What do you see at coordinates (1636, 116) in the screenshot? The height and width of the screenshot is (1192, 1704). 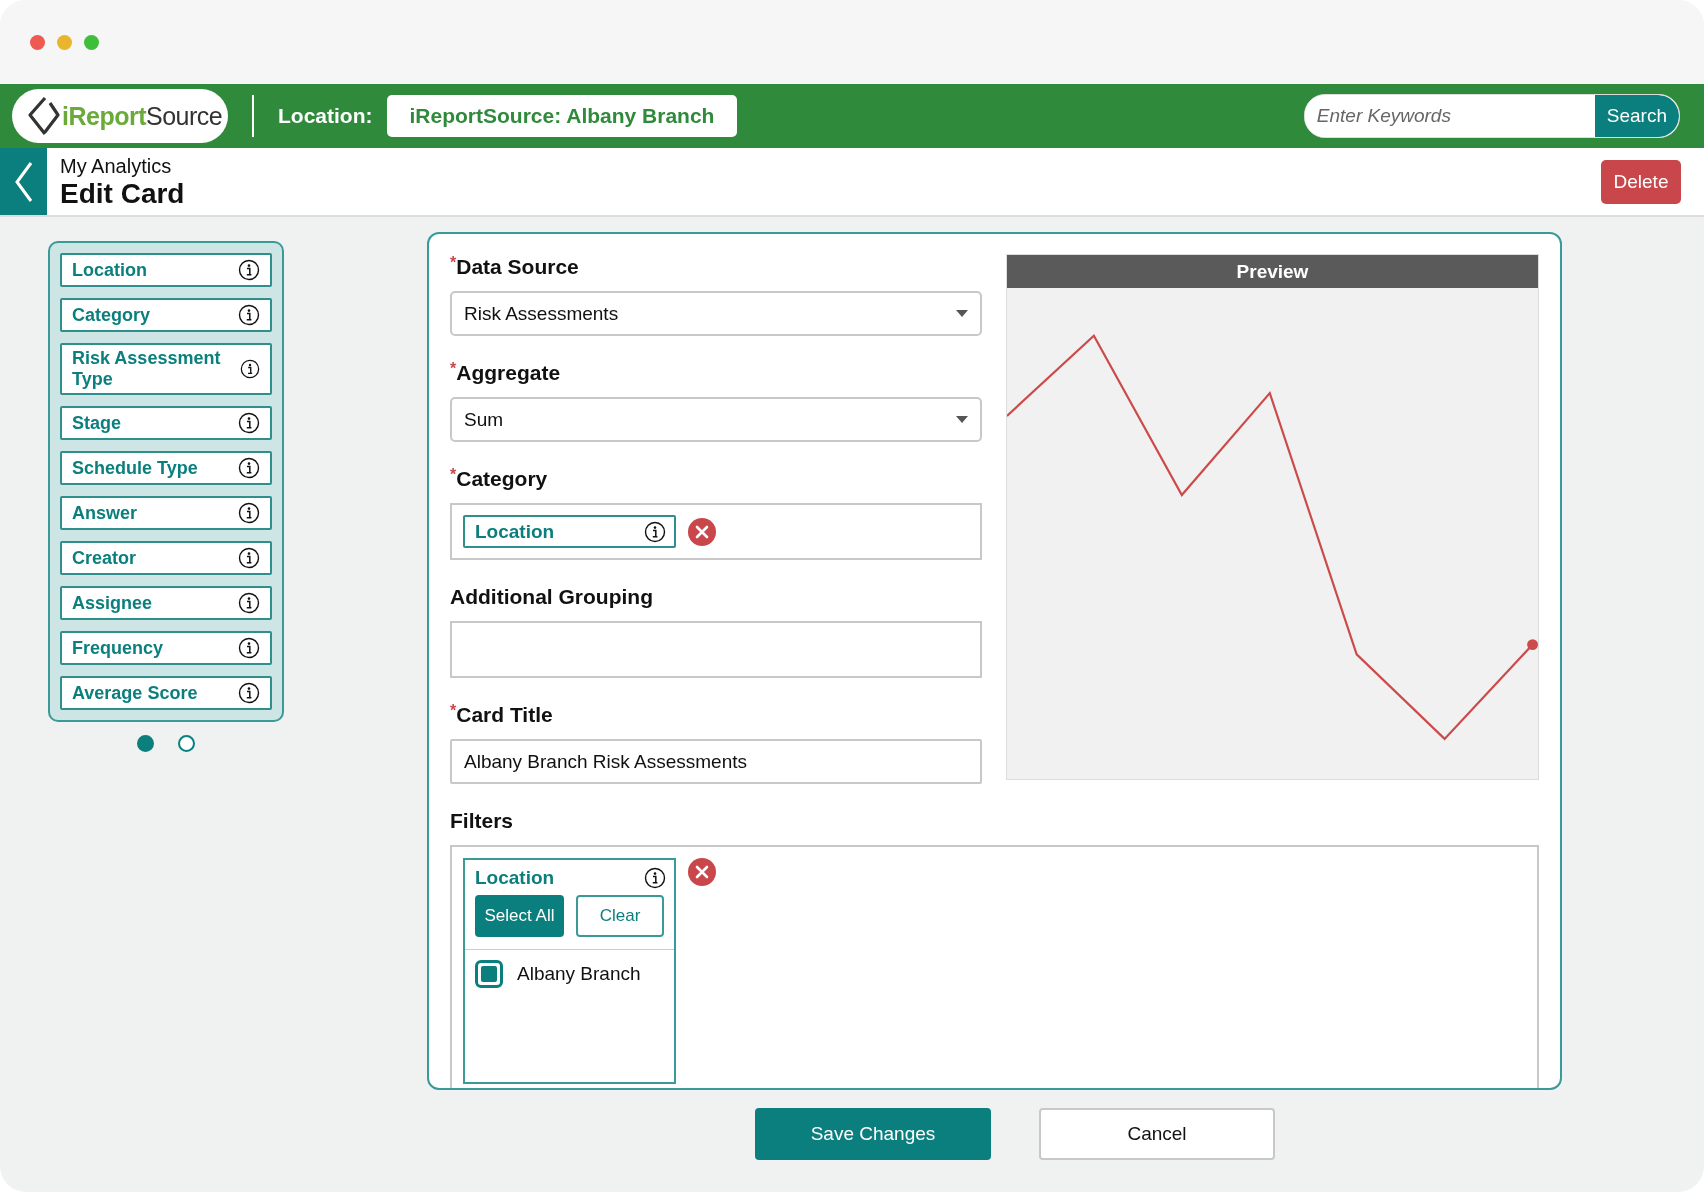 I see `search-button: Search` at bounding box center [1636, 116].